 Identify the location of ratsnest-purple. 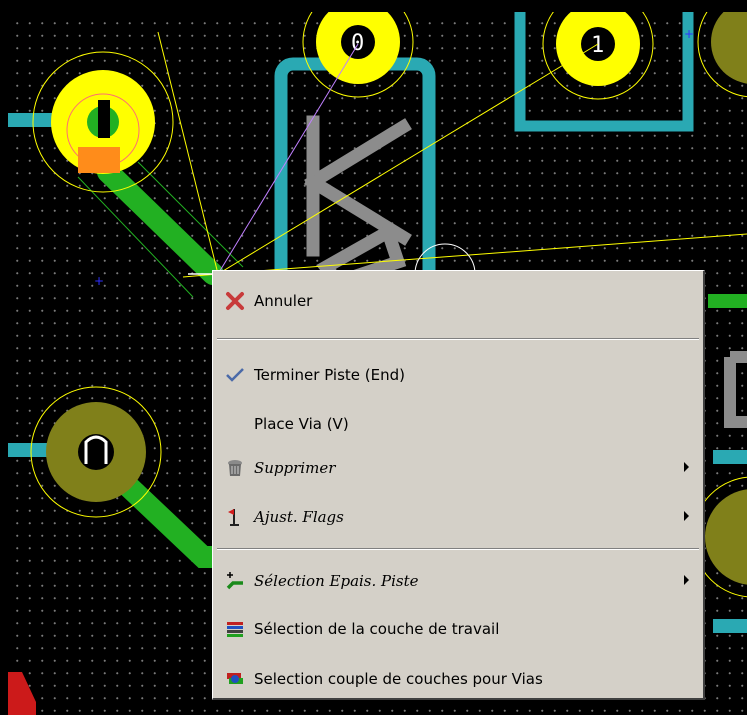
(288, 159).